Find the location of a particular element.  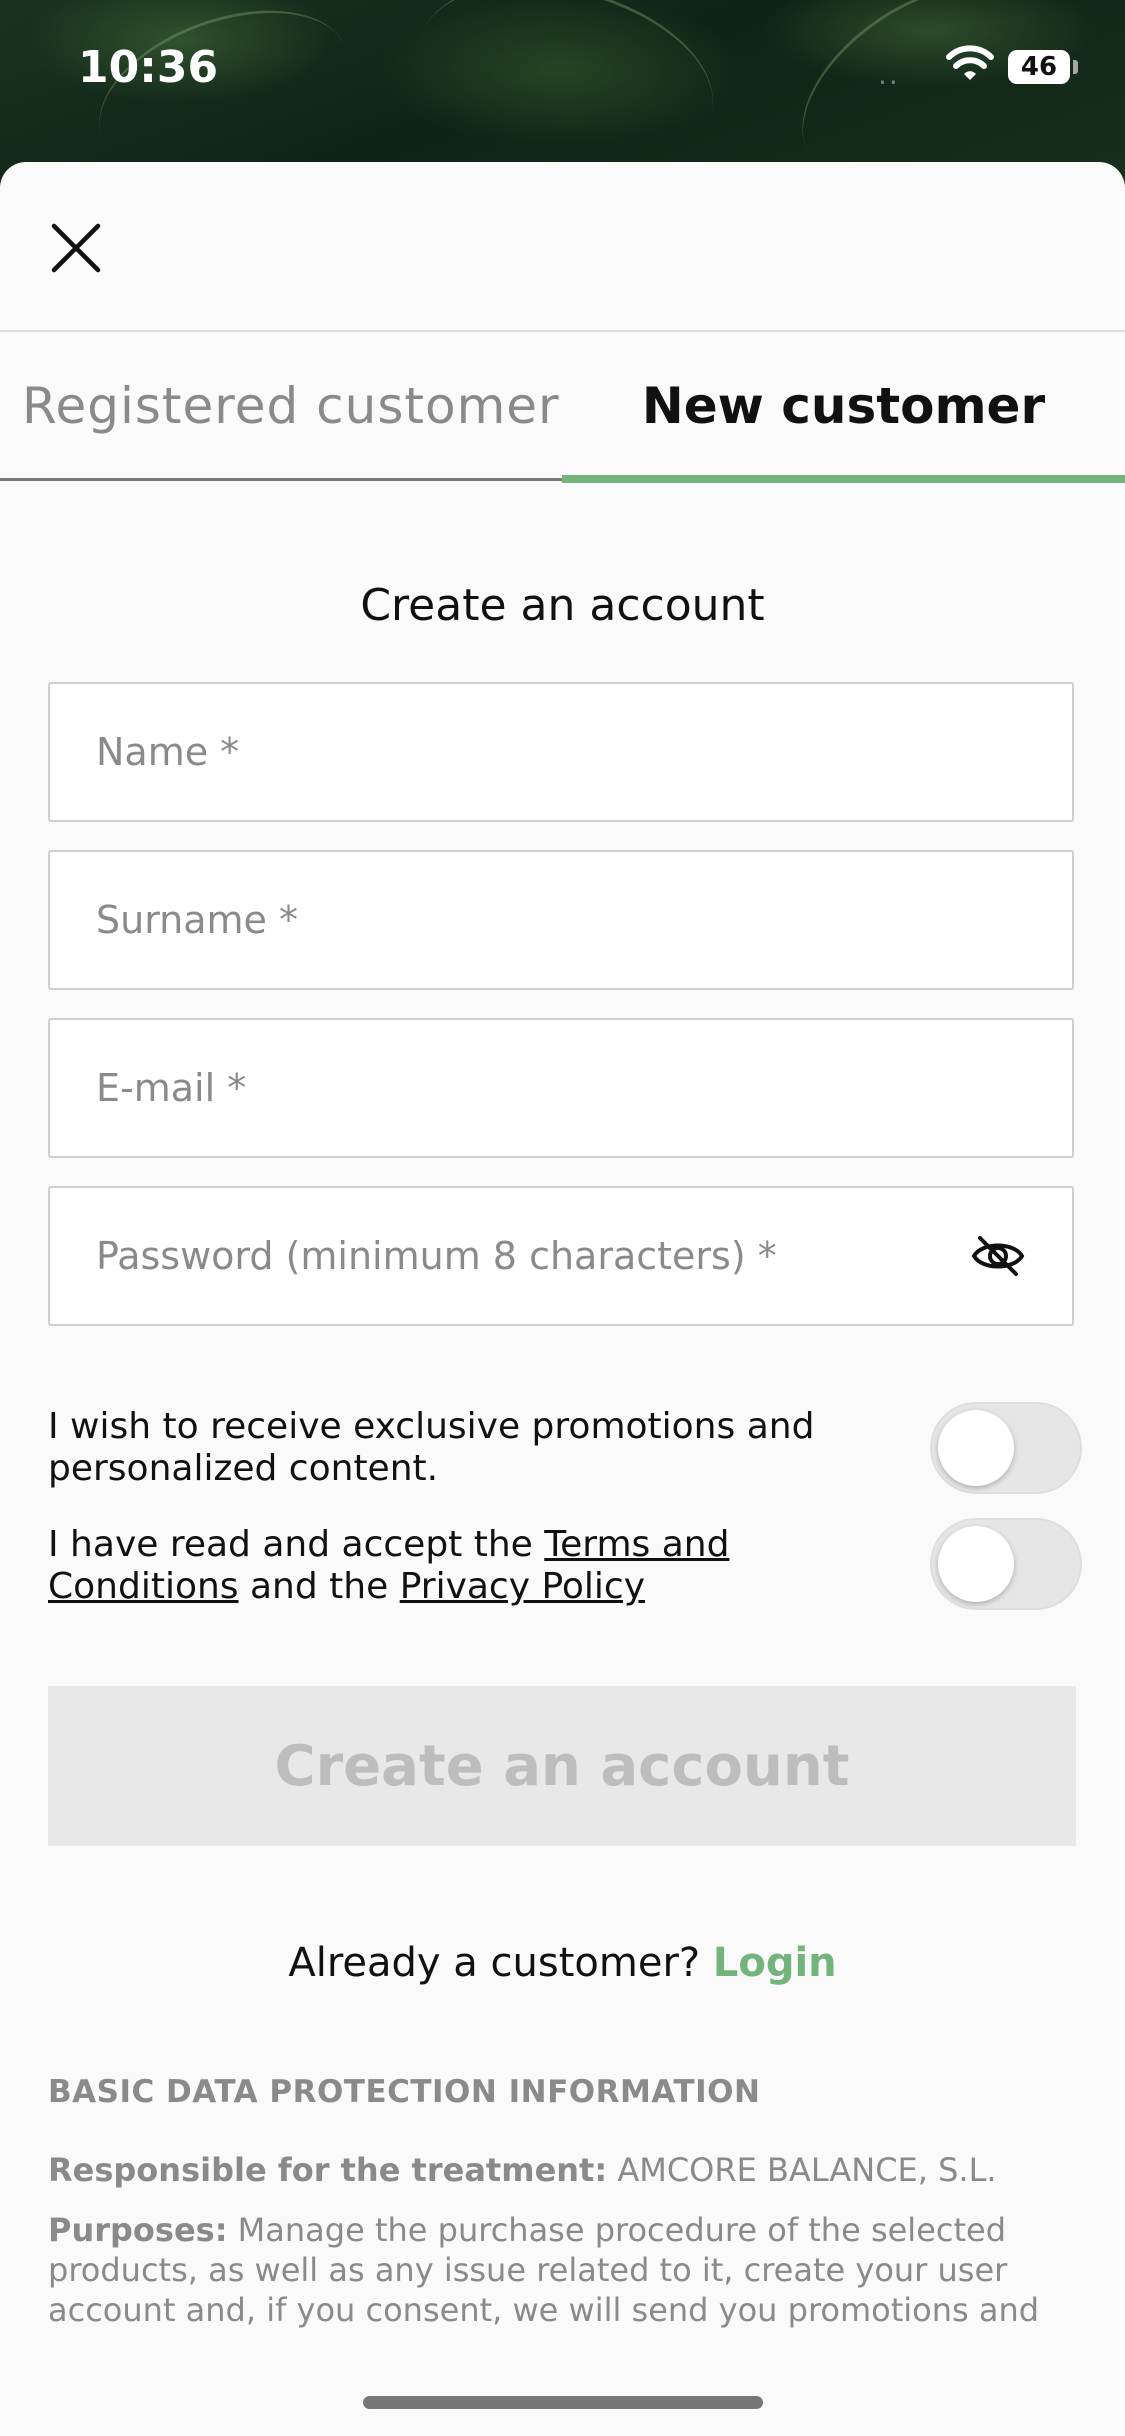

login-link: Login is located at coordinates (775, 1963).